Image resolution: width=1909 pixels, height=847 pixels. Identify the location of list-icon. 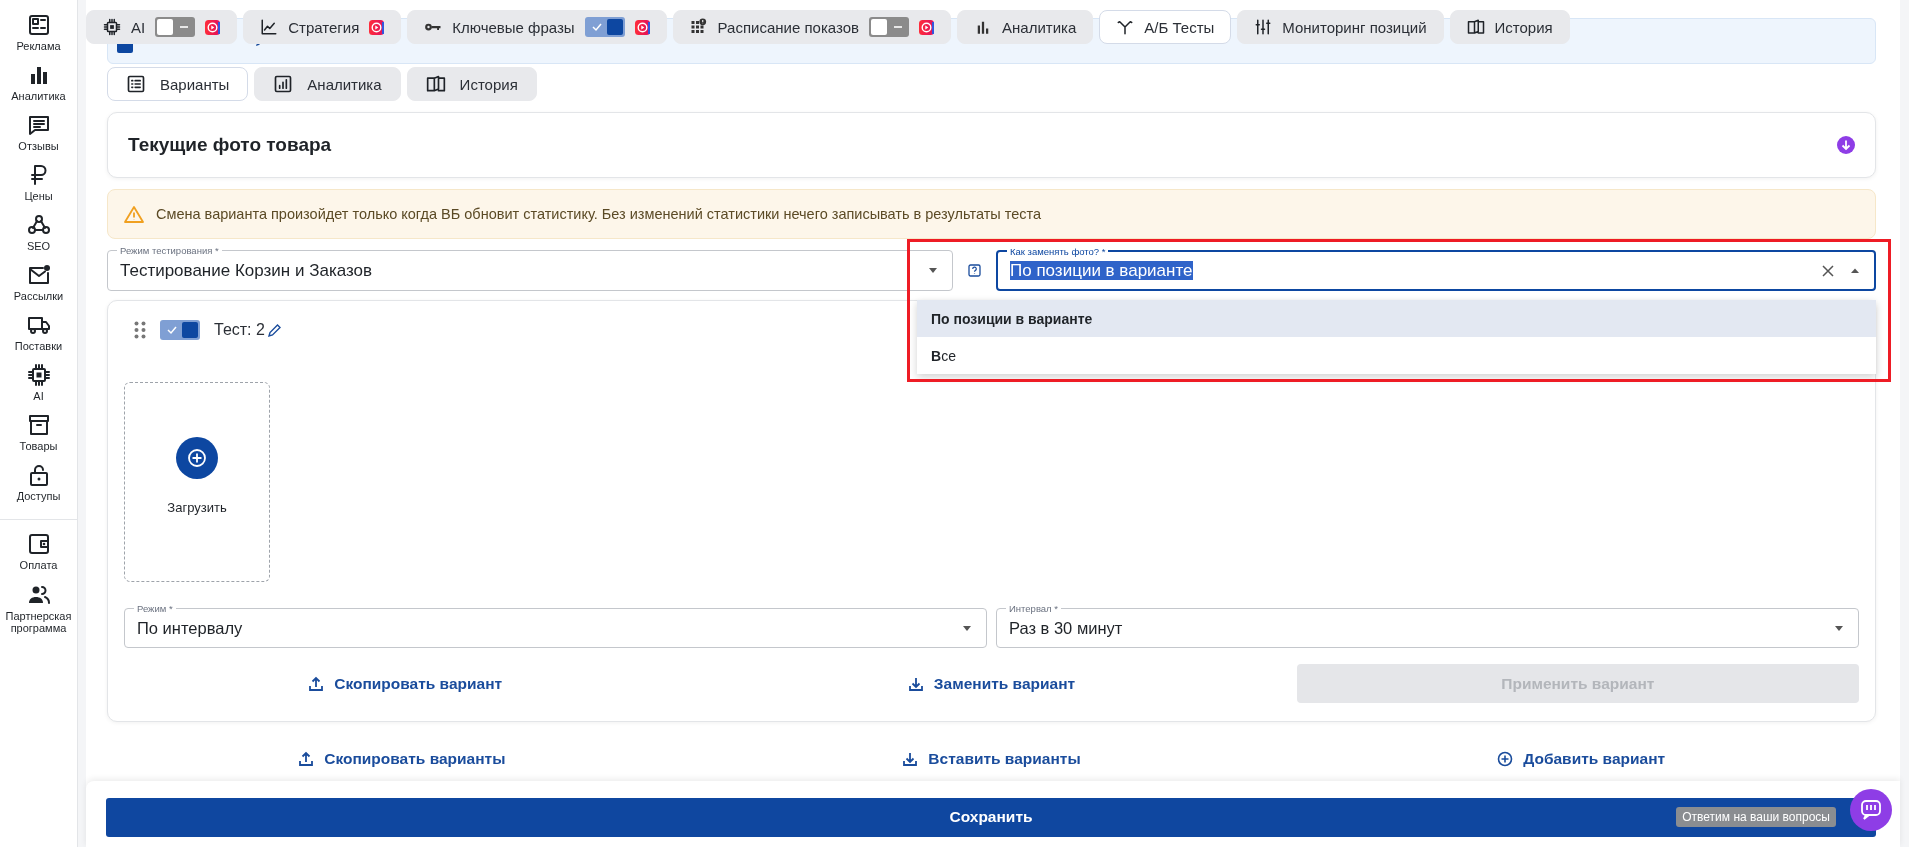
(136, 84).